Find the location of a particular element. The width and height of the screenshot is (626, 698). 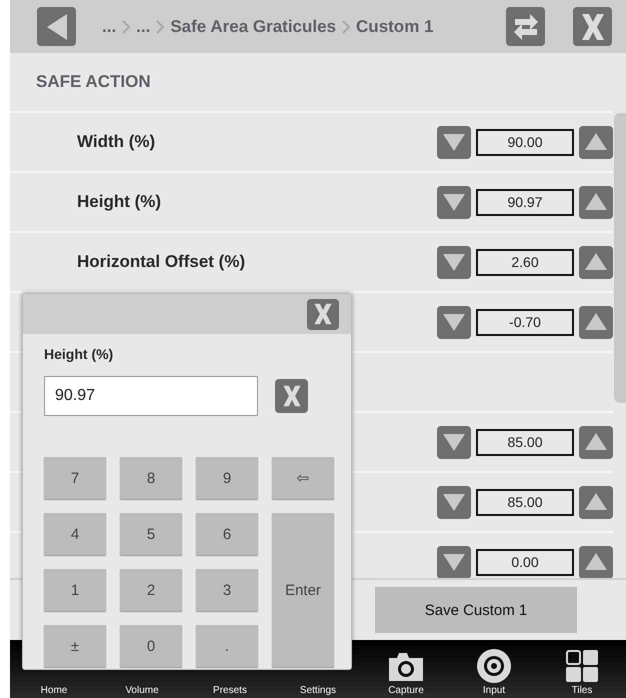

keypad-key: ± is located at coordinates (75, 646).